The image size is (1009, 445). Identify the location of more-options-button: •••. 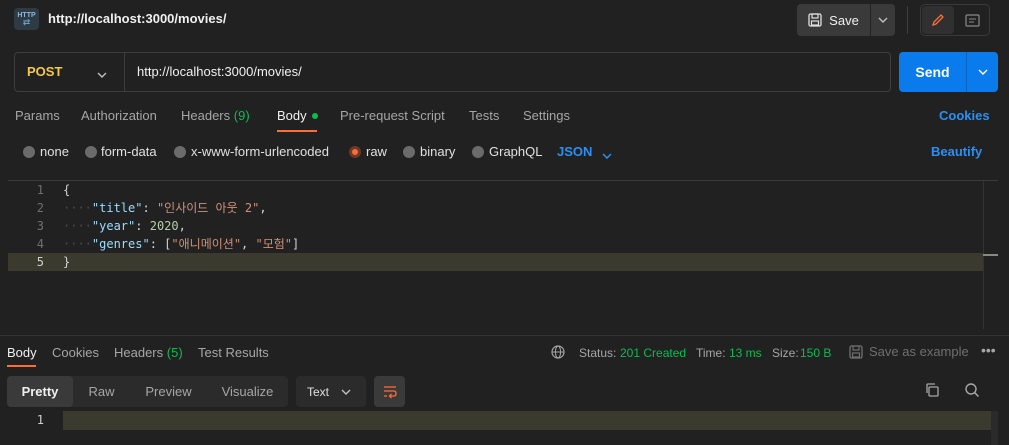
(988, 350).